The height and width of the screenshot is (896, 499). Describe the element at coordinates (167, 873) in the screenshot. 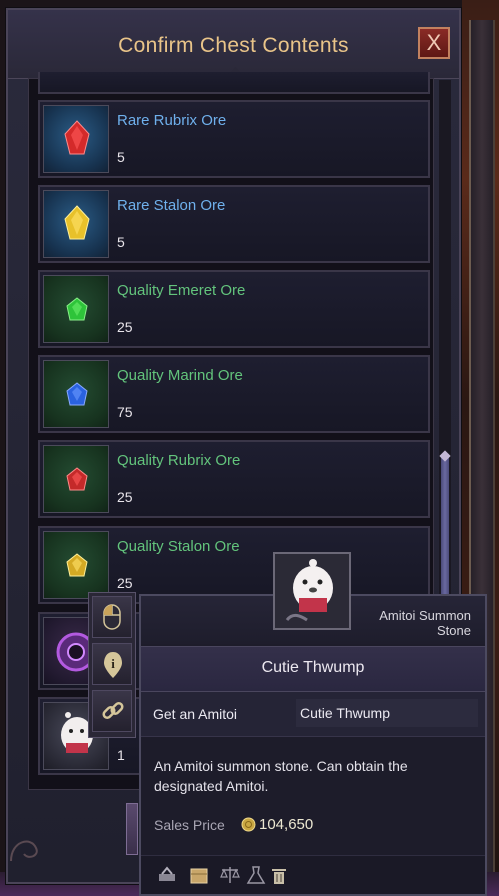

I see `repair-icon` at that location.